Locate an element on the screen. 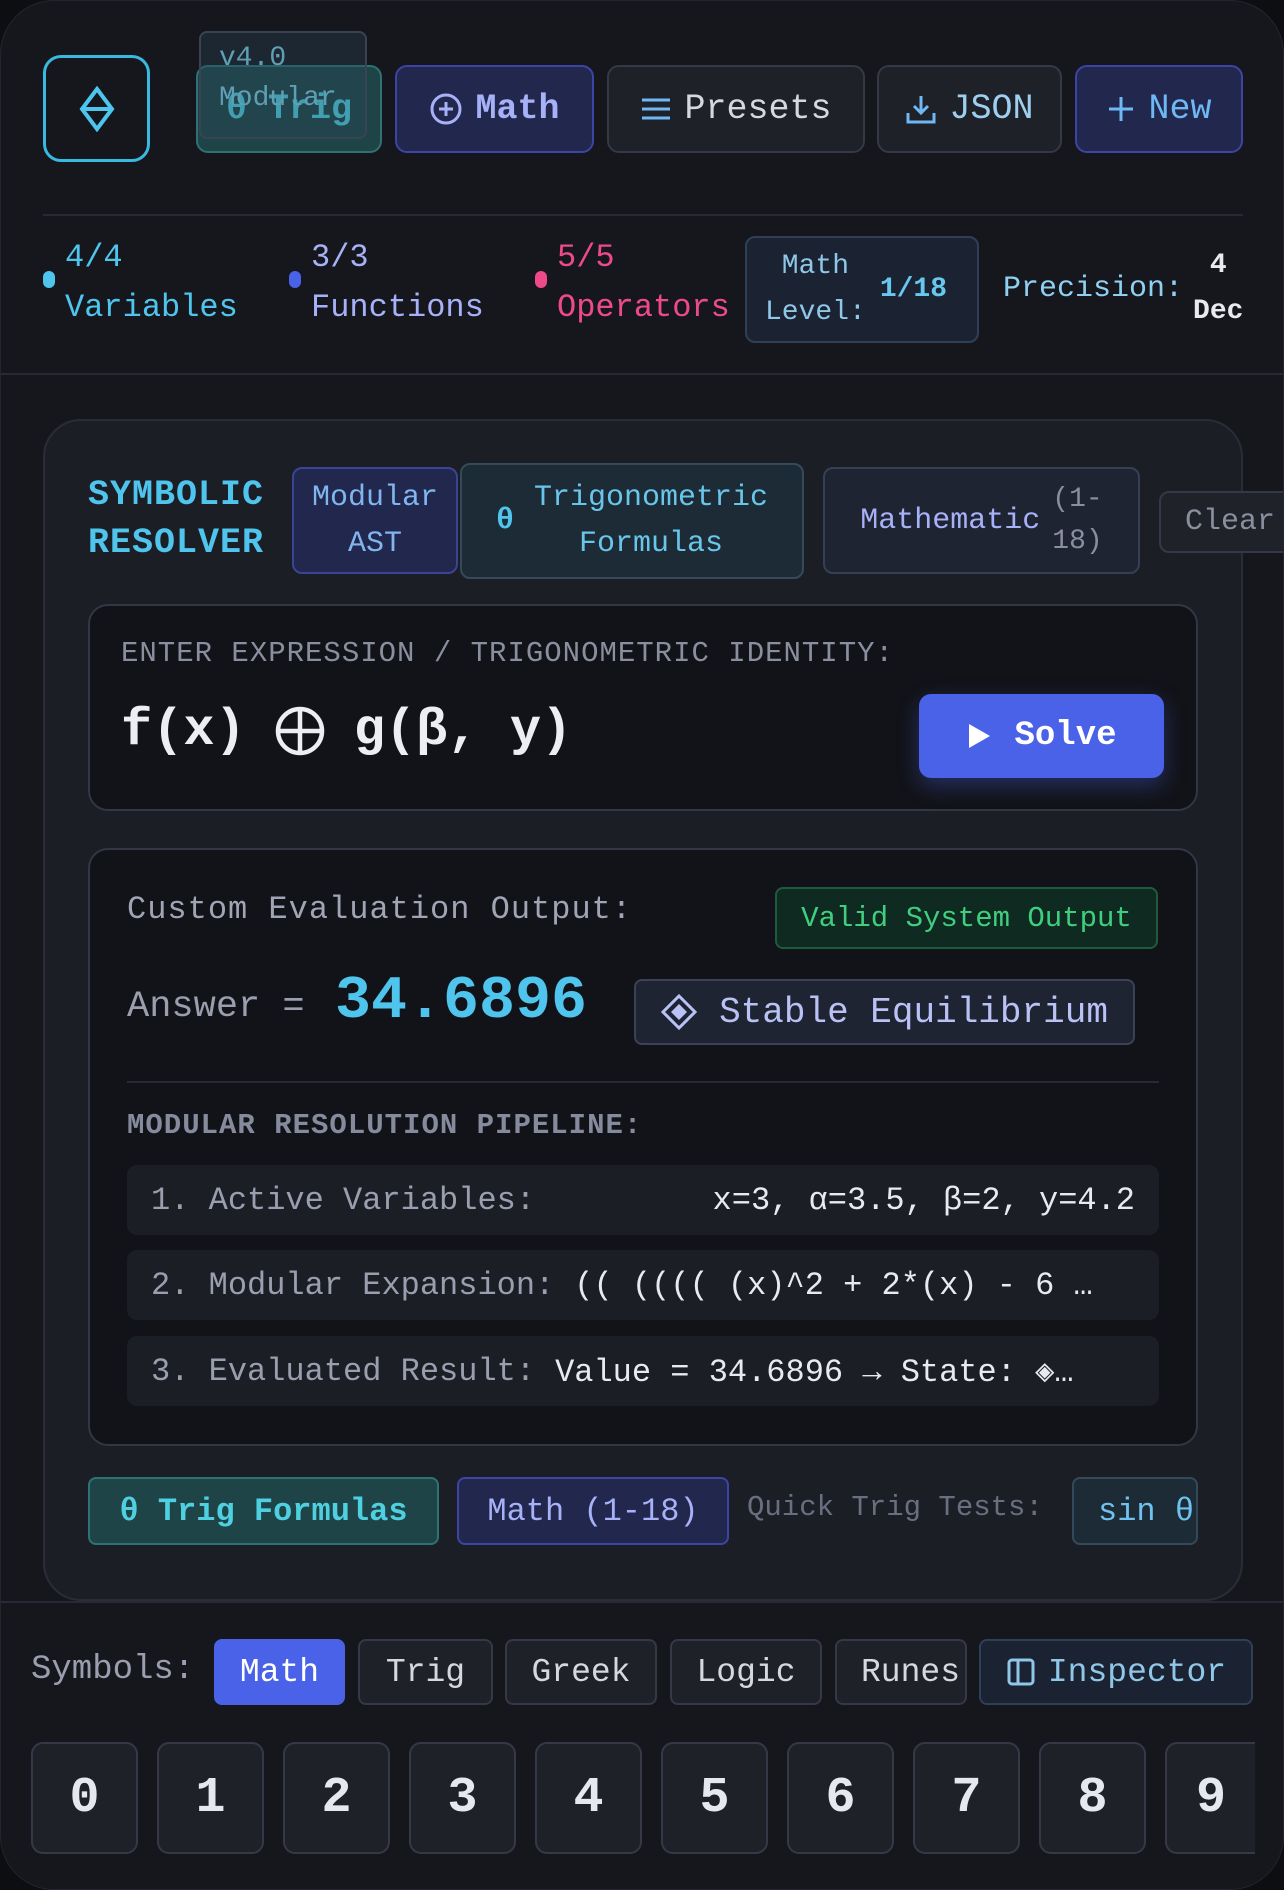 The width and height of the screenshot is (1284, 1890). chip-math-range-1: (1- is located at coordinates (1077, 499).